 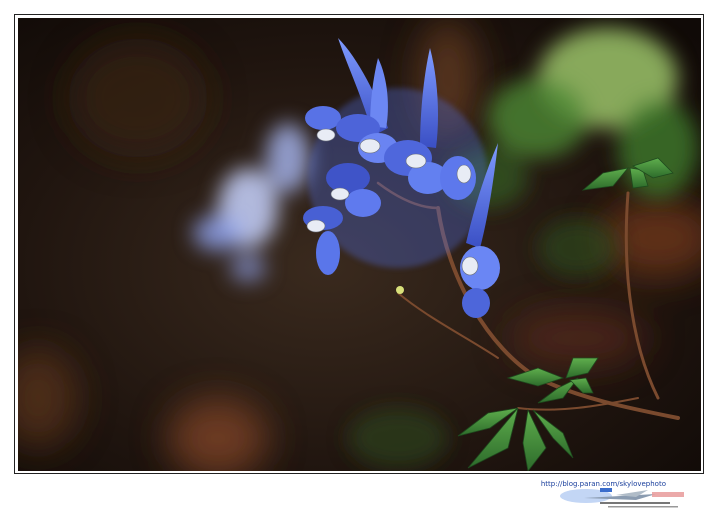 What do you see at coordinates (400, 290) in the screenshot?
I see `bud` at bounding box center [400, 290].